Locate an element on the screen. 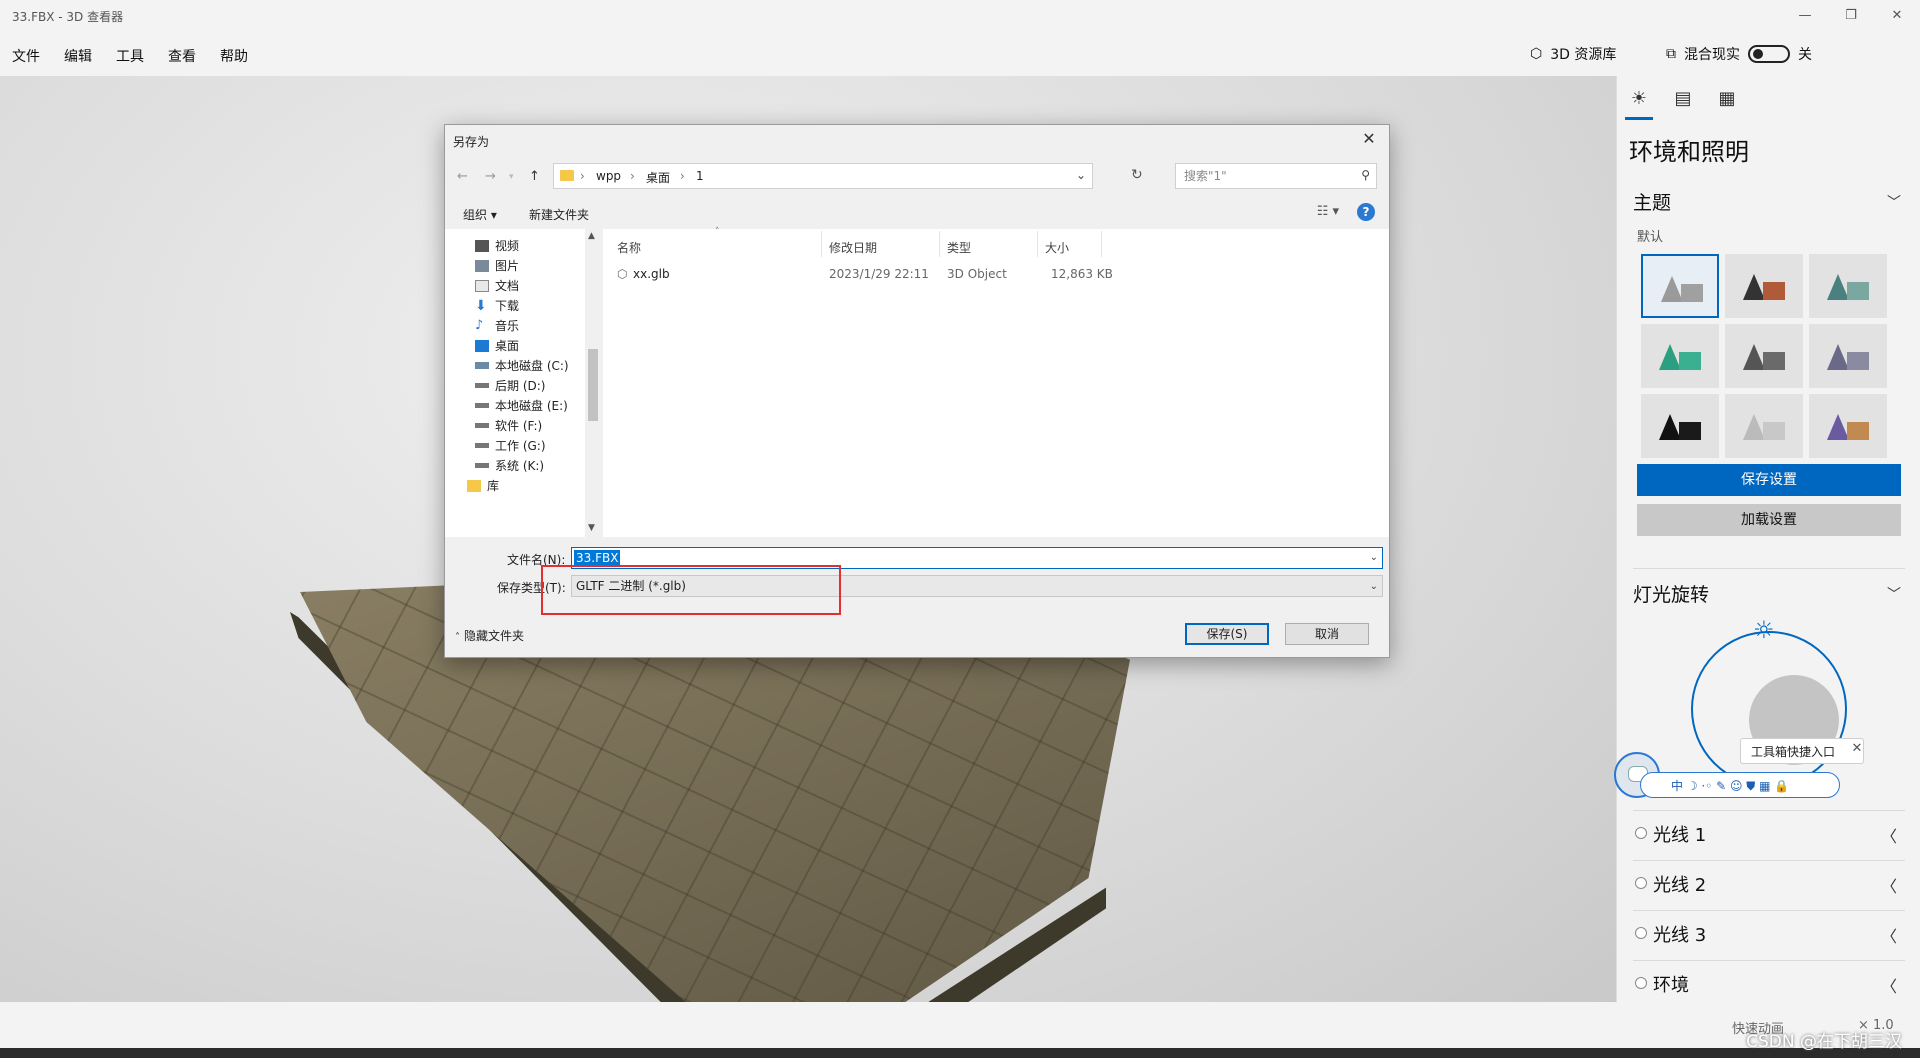 This screenshot has width=1920, height=1058. nav-scrollbar: ▲ ▼ is located at coordinates (593, 383).